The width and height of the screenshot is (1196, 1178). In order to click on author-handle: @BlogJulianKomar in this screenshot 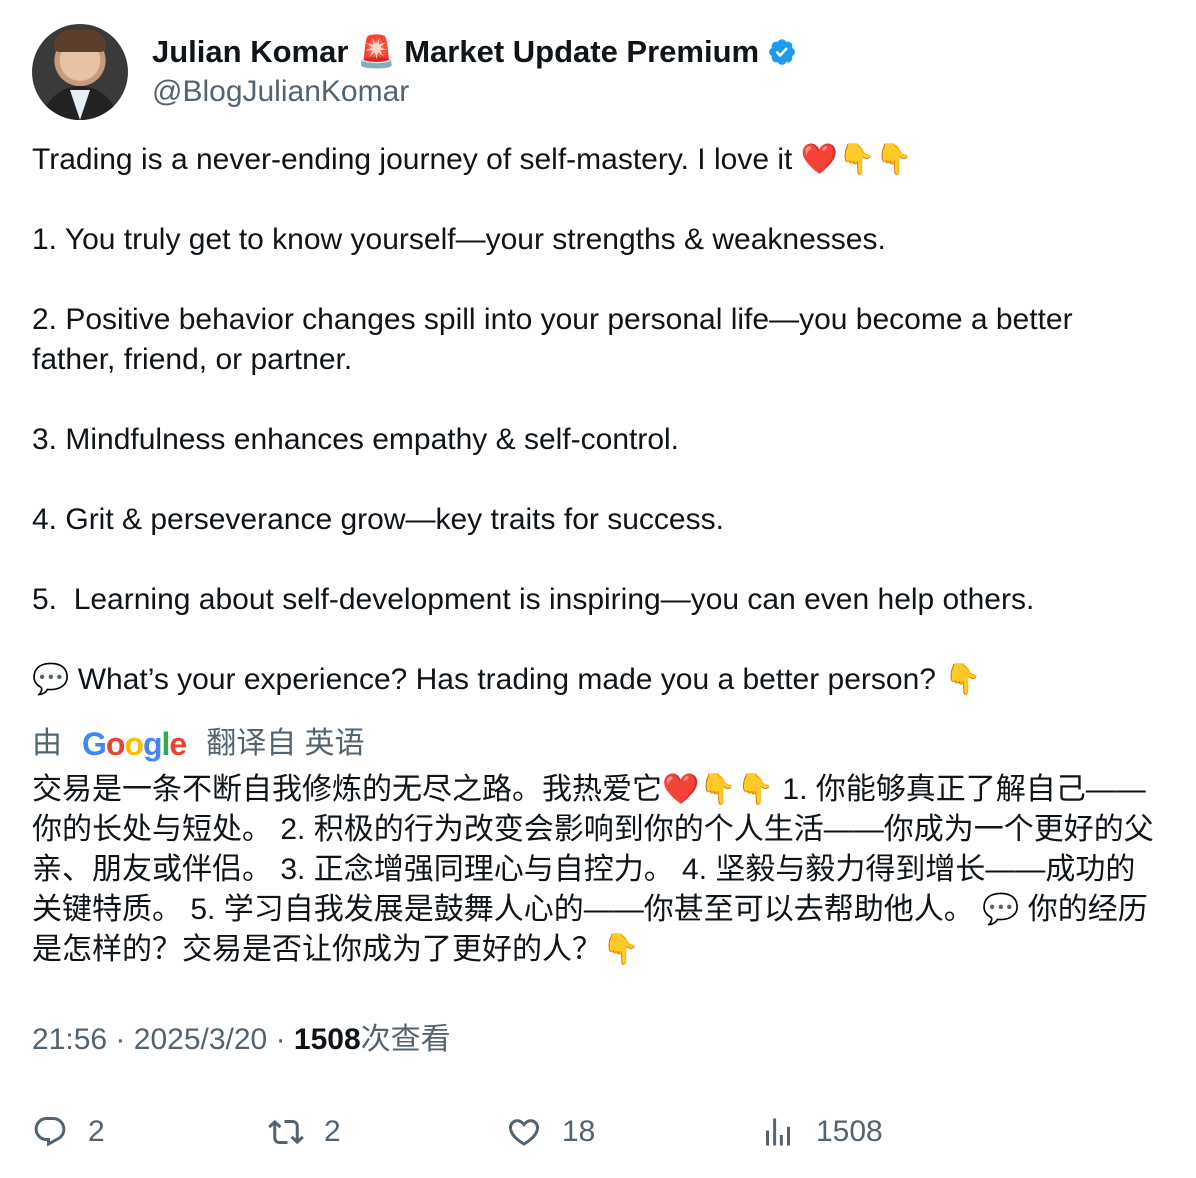, I will do `click(474, 92)`.